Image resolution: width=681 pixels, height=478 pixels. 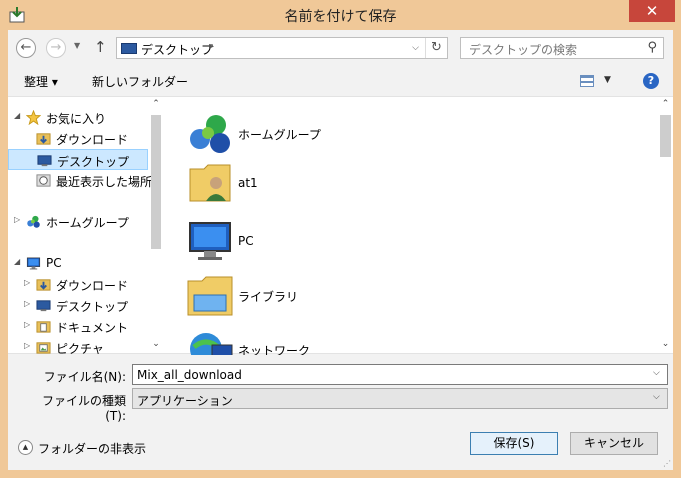 What do you see at coordinates (210, 183) in the screenshot?
I see `user-folder-icon` at bounding box center [210, 183].